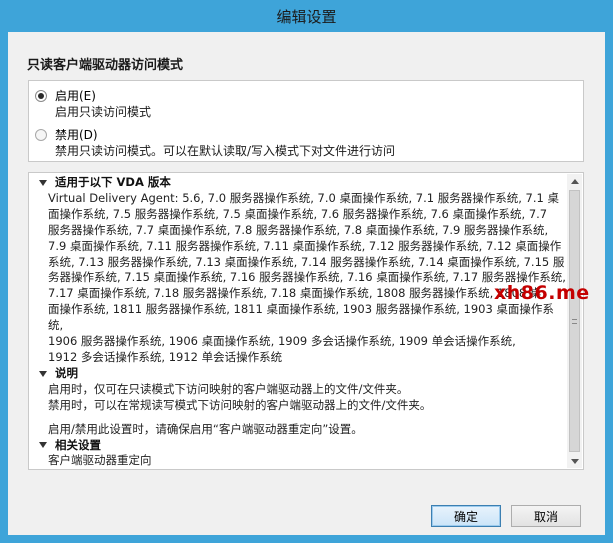 This screenshot has height=543, width=613. What do you see at coordinates (93, 104) in the screenshot?
I see `option-enable: 启用(E) 启用只读访问模式` at bounding box center [93, 104].